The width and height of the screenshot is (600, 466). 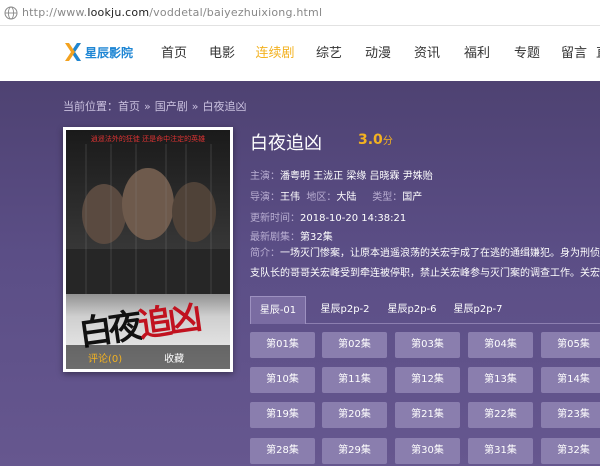 I want to click on episode-button: 第12集, so click(x=427, y=380).